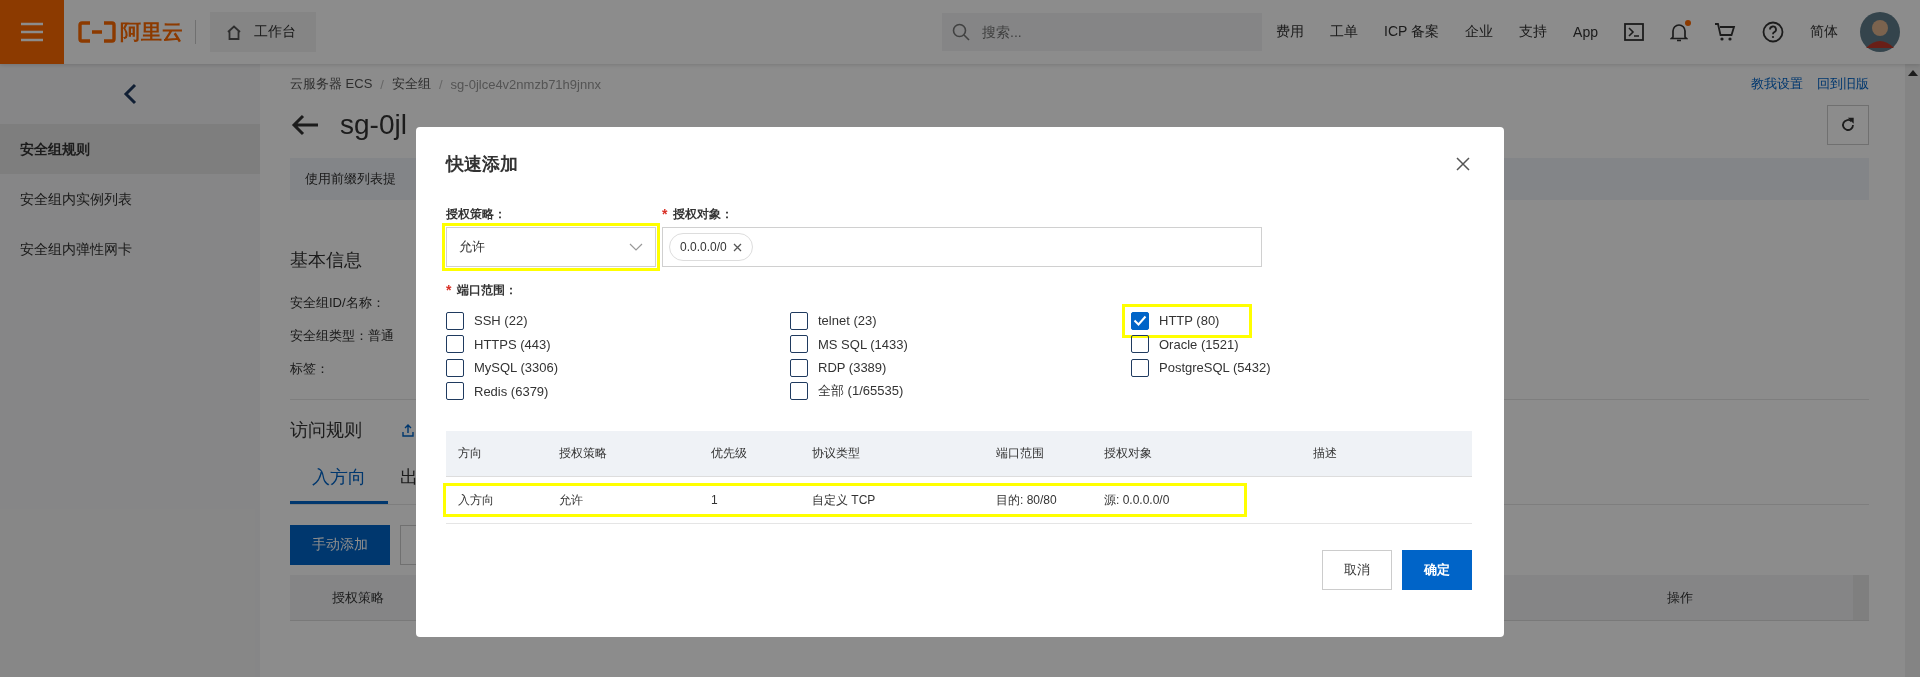 The width and height of the screenshot is (1920, 677). Describe the element at coordinates (408, 430) in the screenshot. I see `upload-icon` at that location.